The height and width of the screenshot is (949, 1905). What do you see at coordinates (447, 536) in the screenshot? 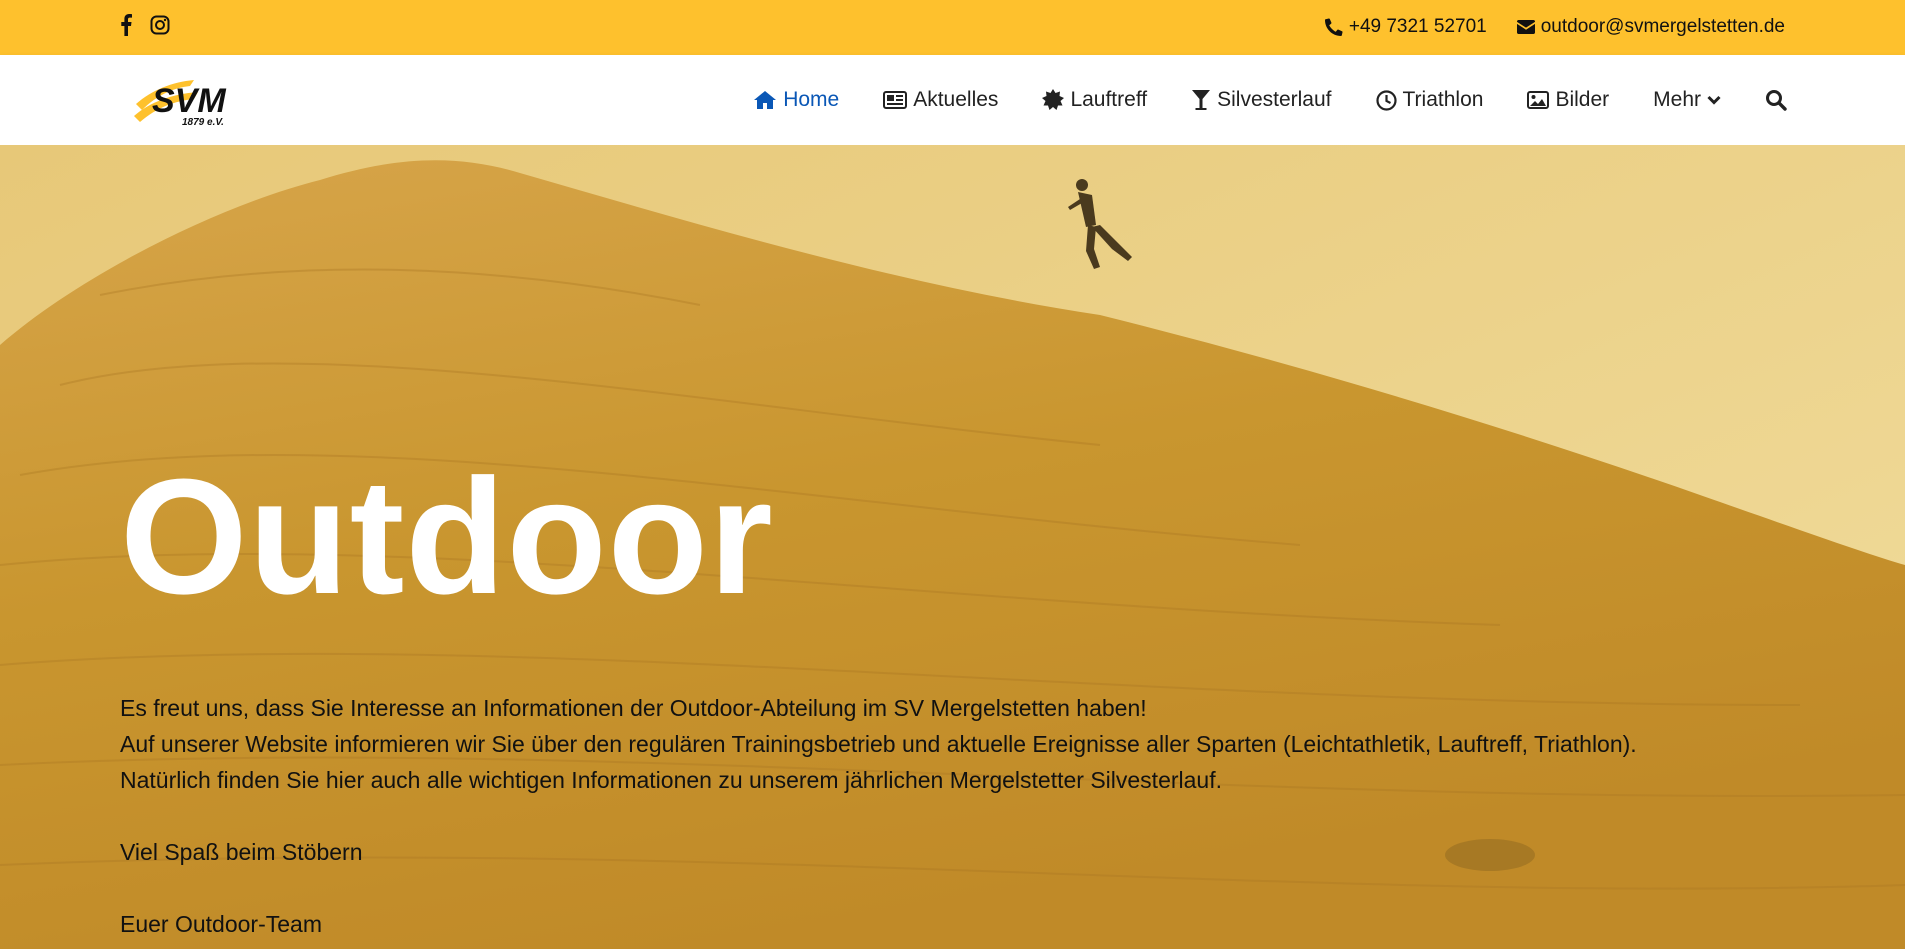
I see `hero-title: Outdoor` at bounding box center [447, 536].